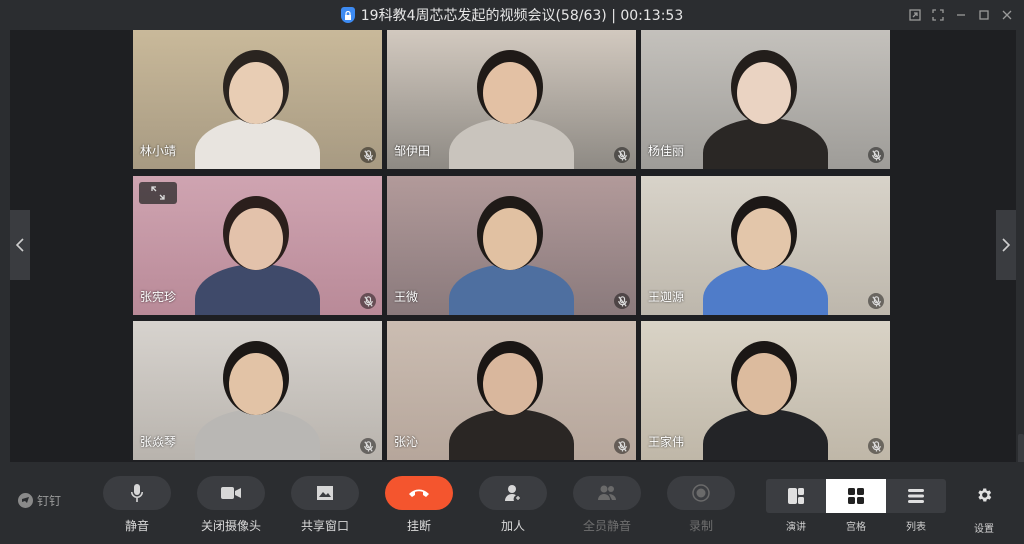  I want to click on video-tile: 张沁, so click(511, 390).